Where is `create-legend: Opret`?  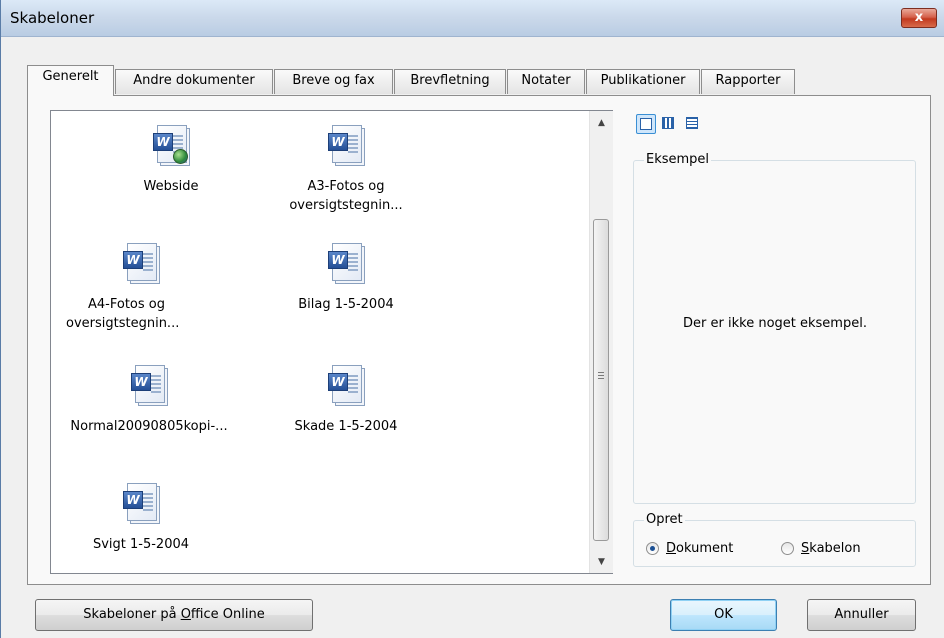 create-legend: Opret is located at coordinates (664, 520).